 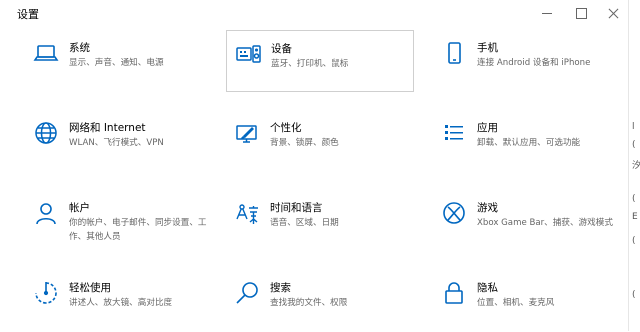 I want to click on tile-description: 背景、锁屏、颜色, so click(x=304, y=143).